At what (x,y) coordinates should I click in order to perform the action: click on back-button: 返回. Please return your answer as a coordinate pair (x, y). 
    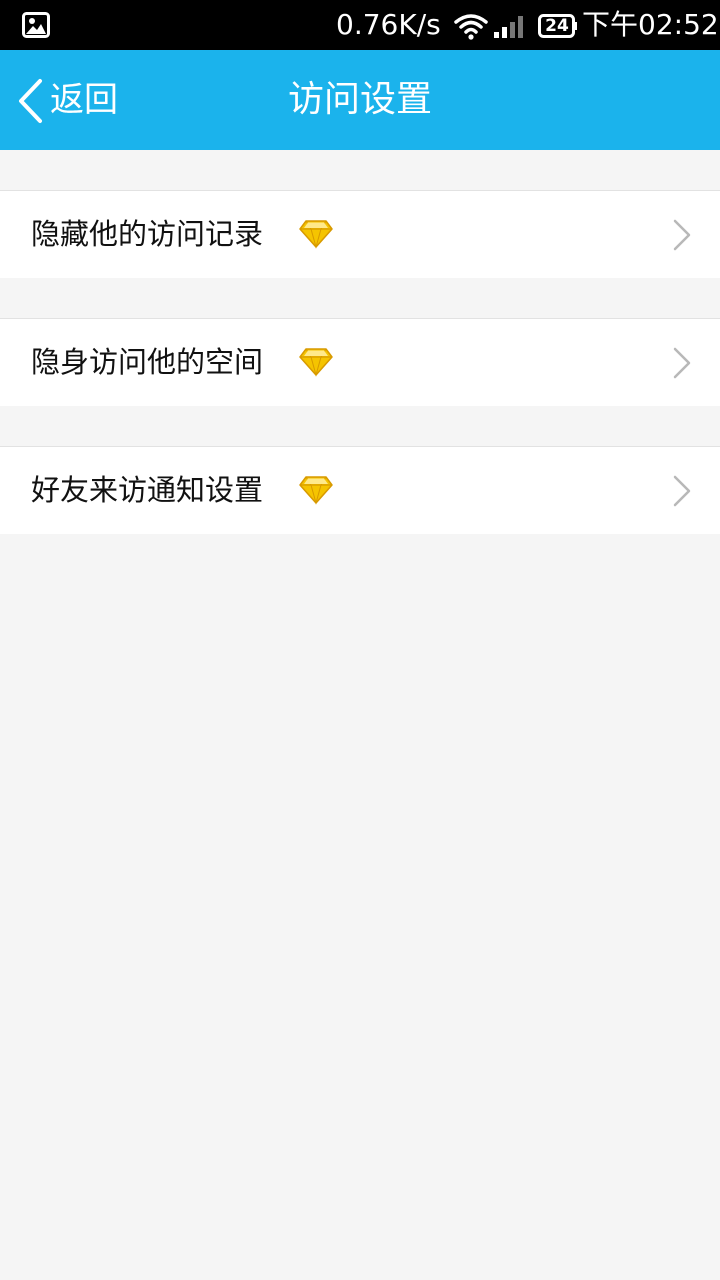
    Looking at the image, I should click on (70, 100).